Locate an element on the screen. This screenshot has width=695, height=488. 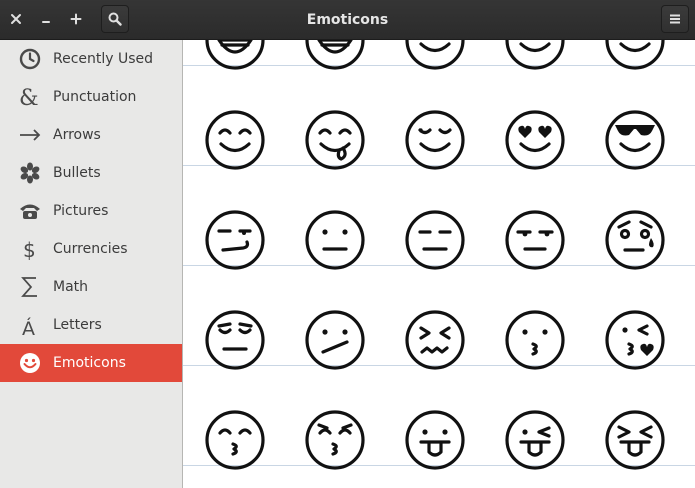
sidebar-item-arrows: Arrows is located at coordinates (91, 135).